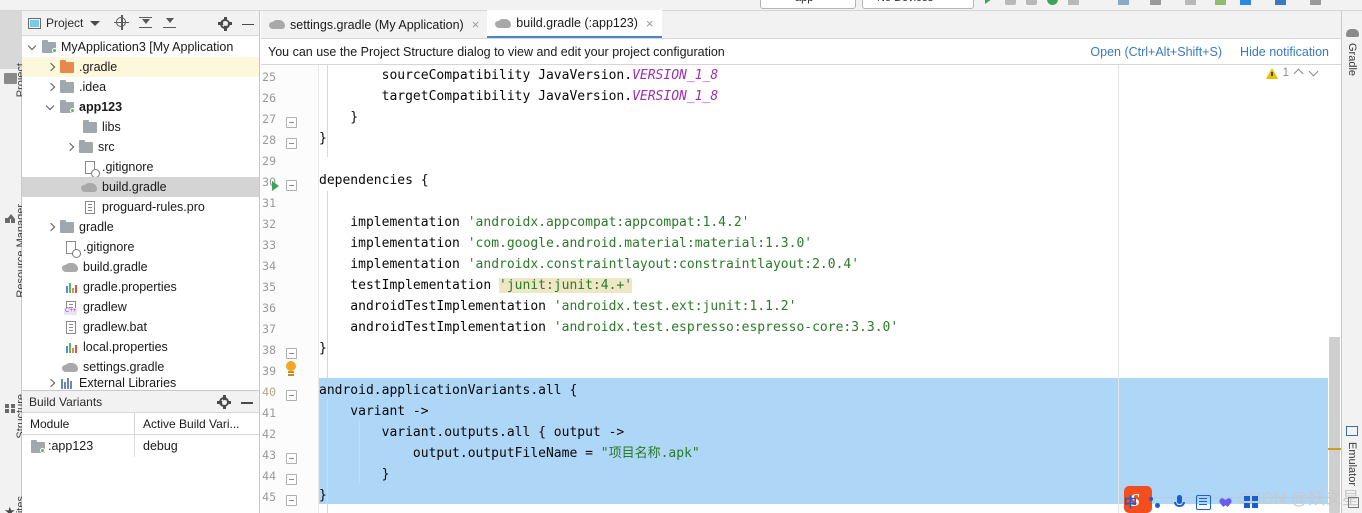 The height and width of the screenshot is (513, 1362). I want to click on build-variants-title: Build Variants, so click(66, 401).